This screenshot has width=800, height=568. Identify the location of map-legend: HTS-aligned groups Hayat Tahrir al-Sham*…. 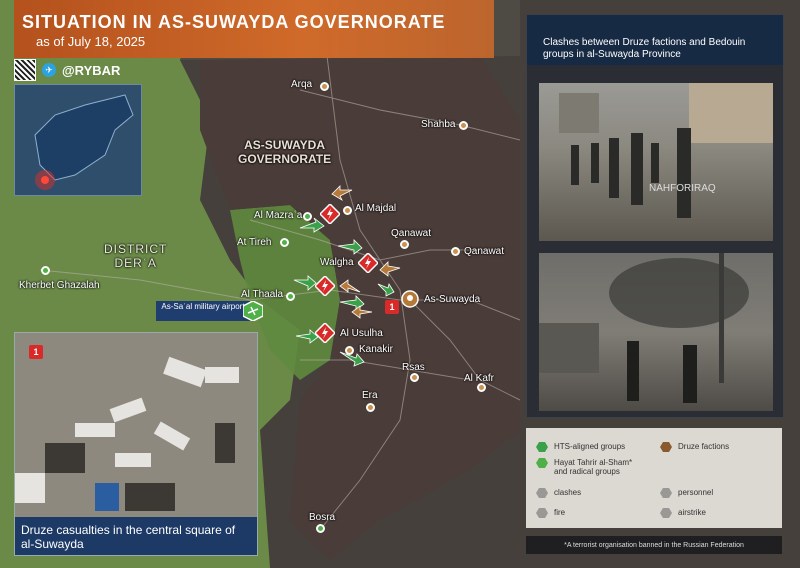
(654, 478).